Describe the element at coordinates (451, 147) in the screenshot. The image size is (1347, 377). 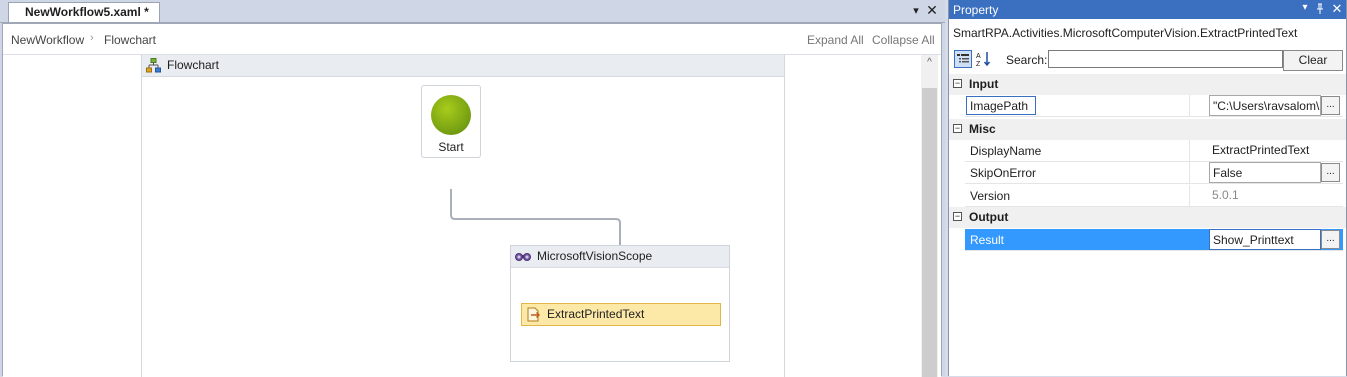
I see `start-label: Start` at that location.